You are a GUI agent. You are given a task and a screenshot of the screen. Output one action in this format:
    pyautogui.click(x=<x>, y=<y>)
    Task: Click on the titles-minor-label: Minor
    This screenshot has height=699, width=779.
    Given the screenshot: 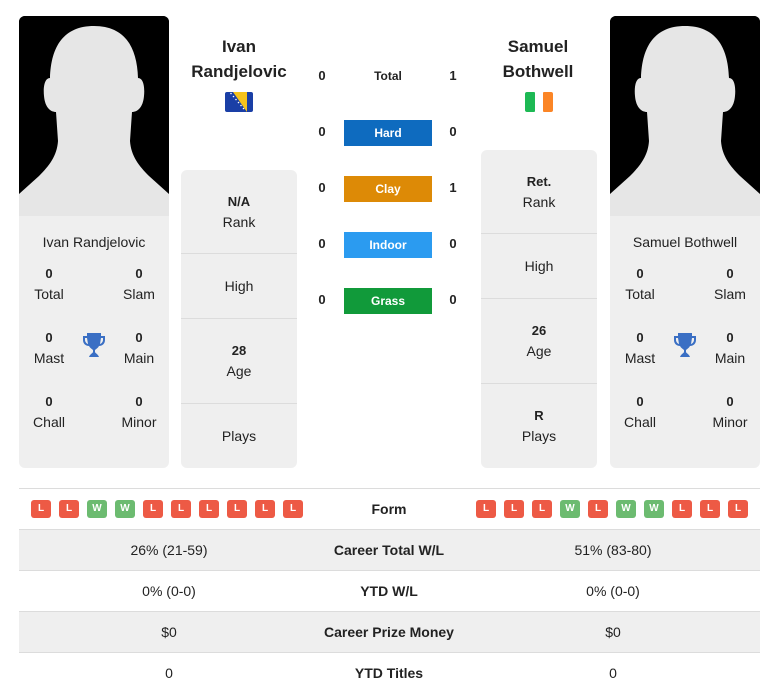 What is the action you would take?
    pyautogui.click(x=139, y=422)
    